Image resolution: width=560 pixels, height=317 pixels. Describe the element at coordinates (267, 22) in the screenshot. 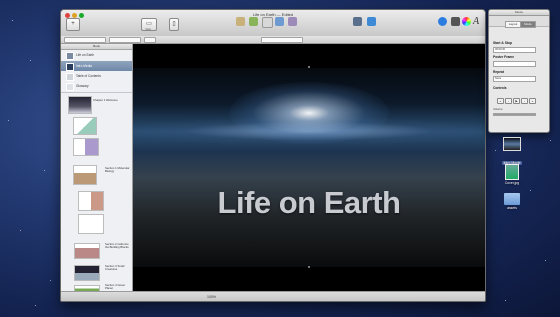

I see `table-icon` at that location.